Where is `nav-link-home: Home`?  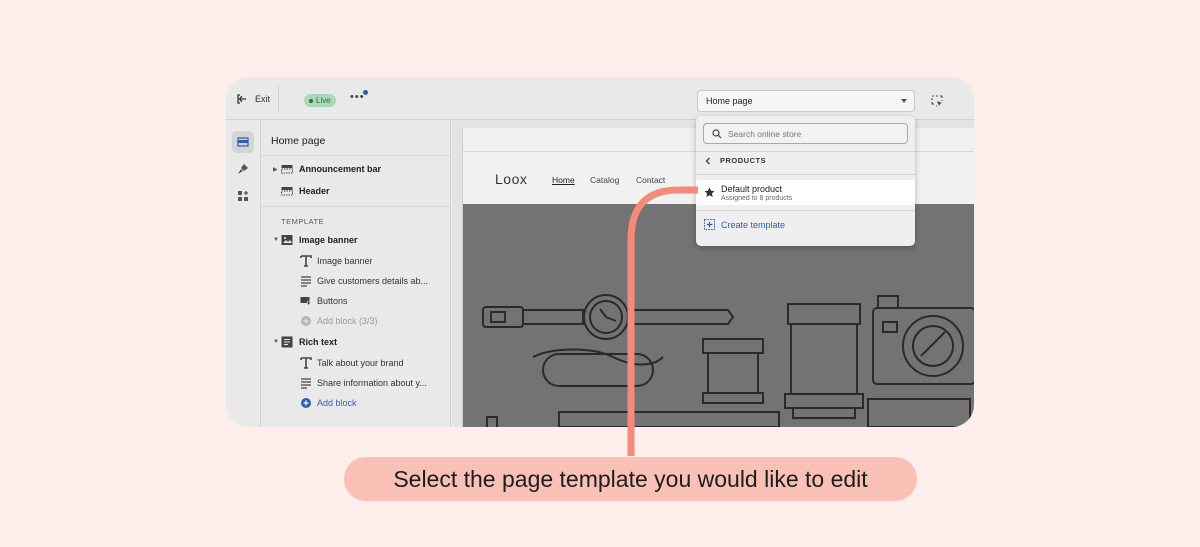 nav-link-home: Home is located at coordinates (563, 180).